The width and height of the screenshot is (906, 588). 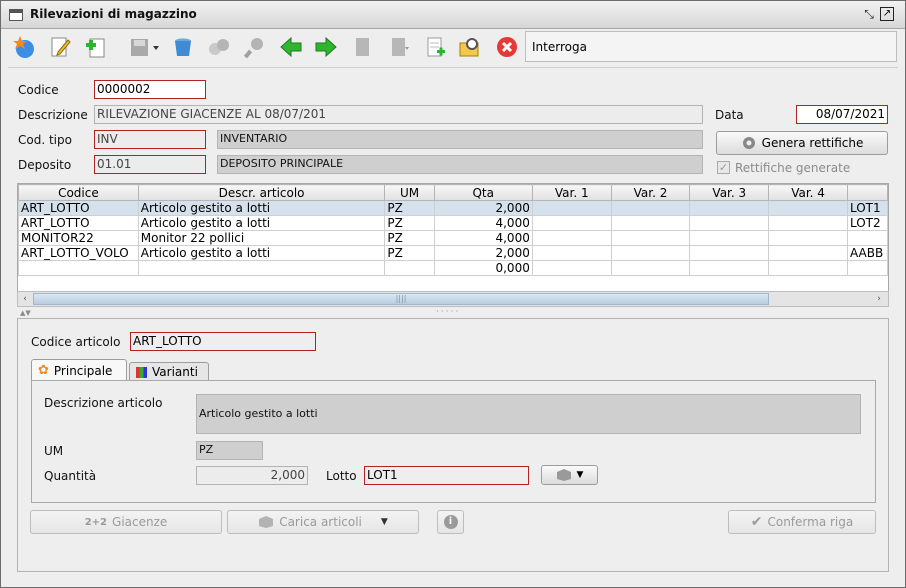 I want to click on split-handle: ·····, so click(x=448, y=312).